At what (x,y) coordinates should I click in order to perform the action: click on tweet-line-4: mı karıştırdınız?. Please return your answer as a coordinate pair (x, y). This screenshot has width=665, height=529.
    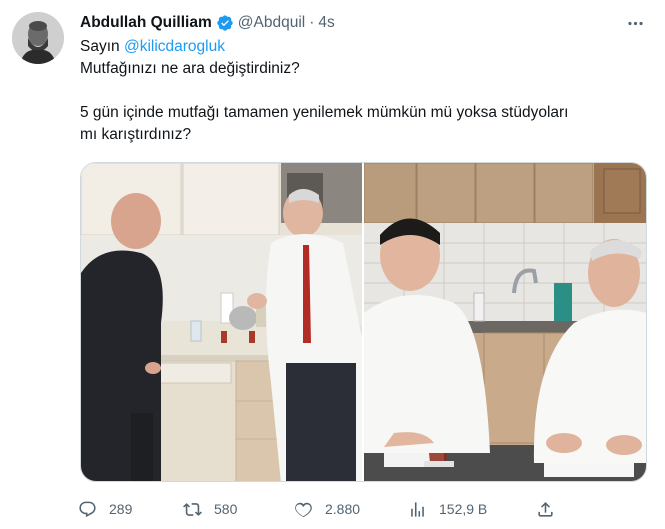
    Looking at the image, I should click on (136, 134).